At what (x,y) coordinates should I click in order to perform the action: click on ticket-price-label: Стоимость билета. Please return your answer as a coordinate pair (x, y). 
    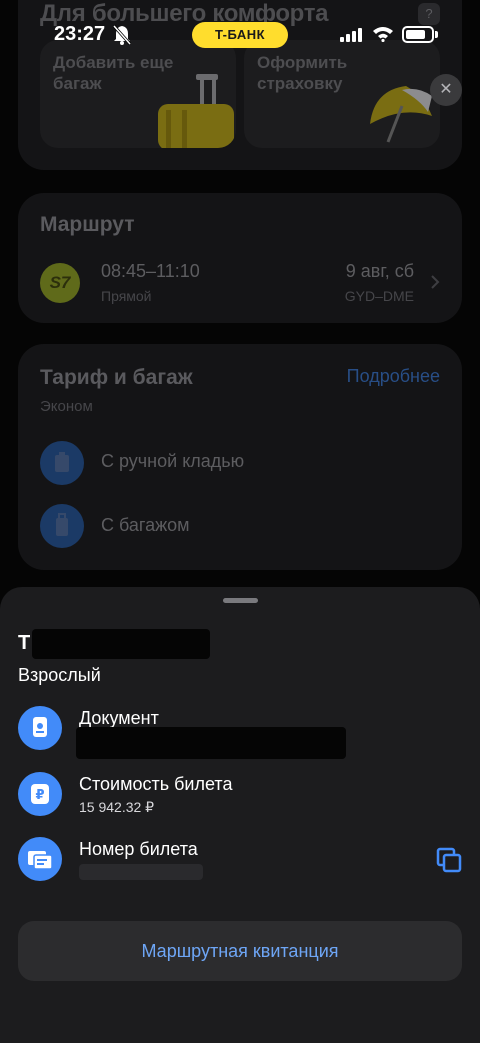
    Looking at the image, I should click on (156, 784).